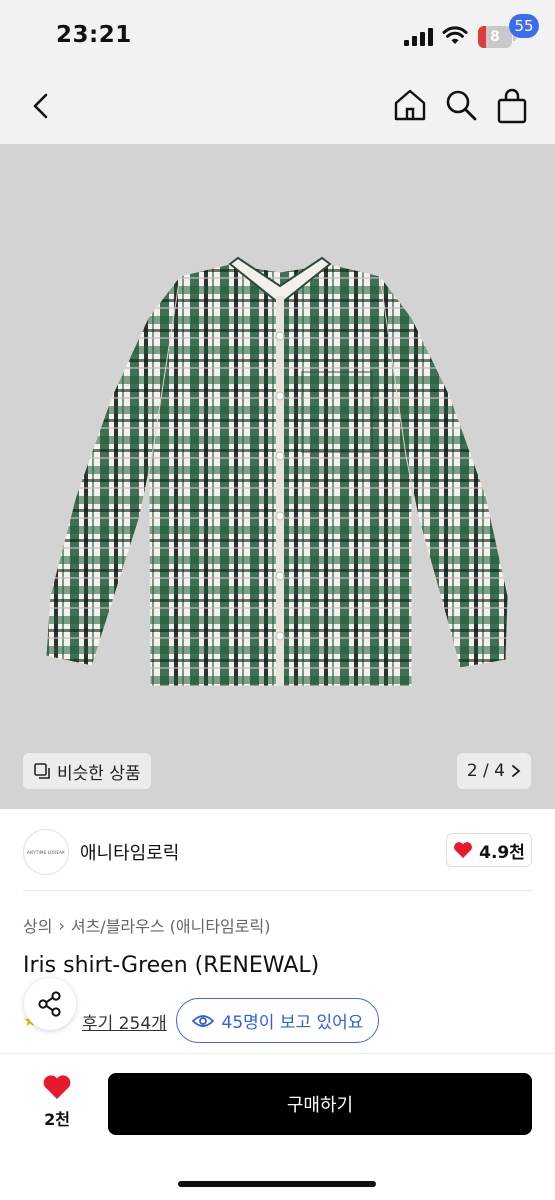  I want to click on product-title: Iris shirt-Green (RENEWAL), so click(171, 965).